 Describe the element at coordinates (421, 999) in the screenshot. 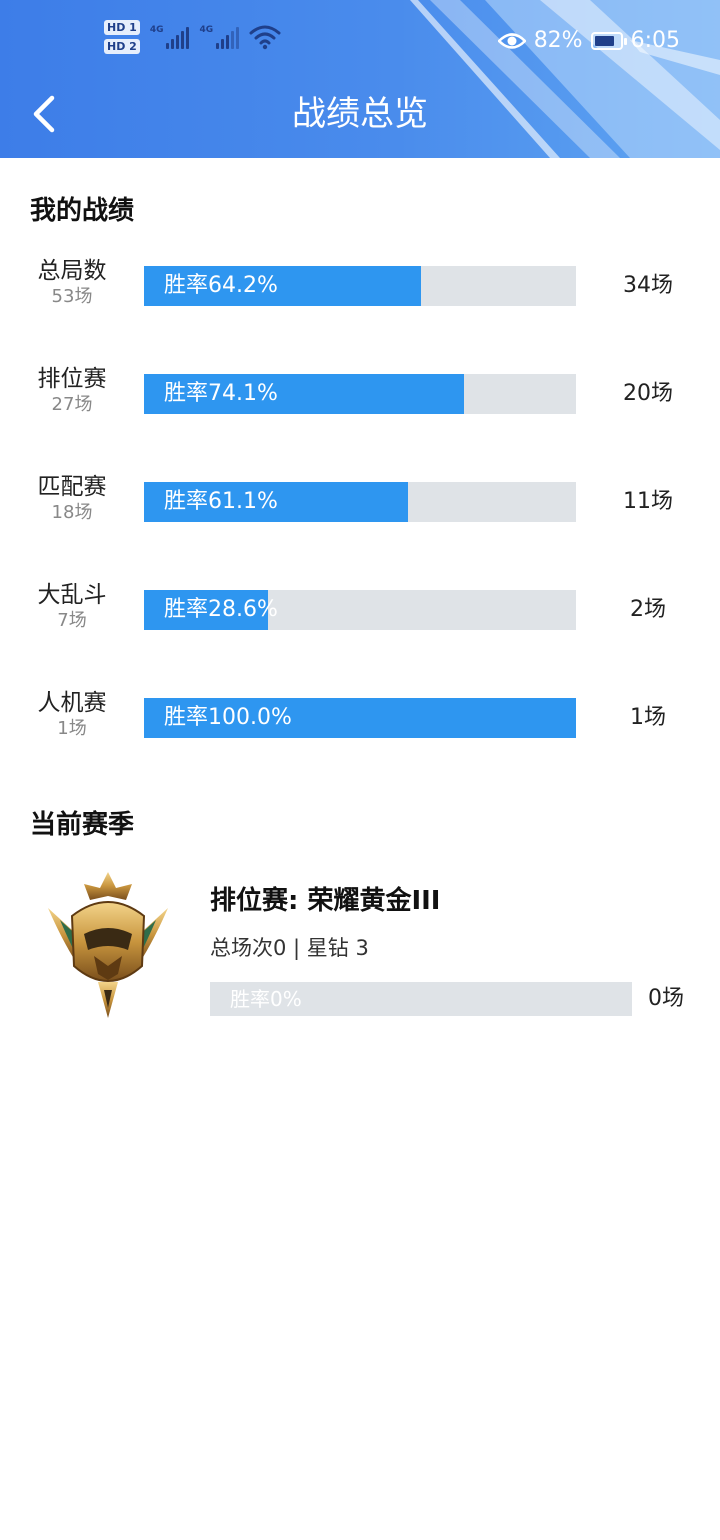

I see `season-win-rate-bar: 胜率0%` at that location.